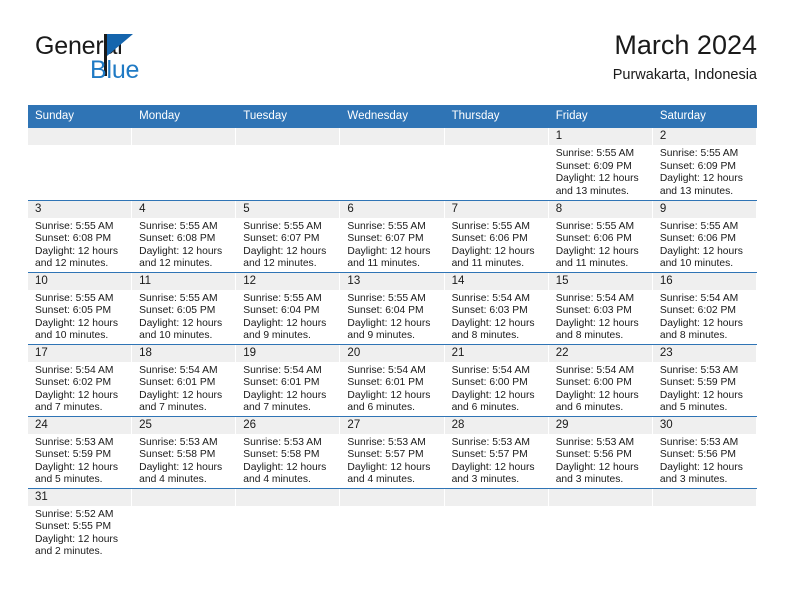  Describe the element at coordinates (281, 455) in the screenshot. I see `sunset-text: Sunset: 5:58 PM` at that location.